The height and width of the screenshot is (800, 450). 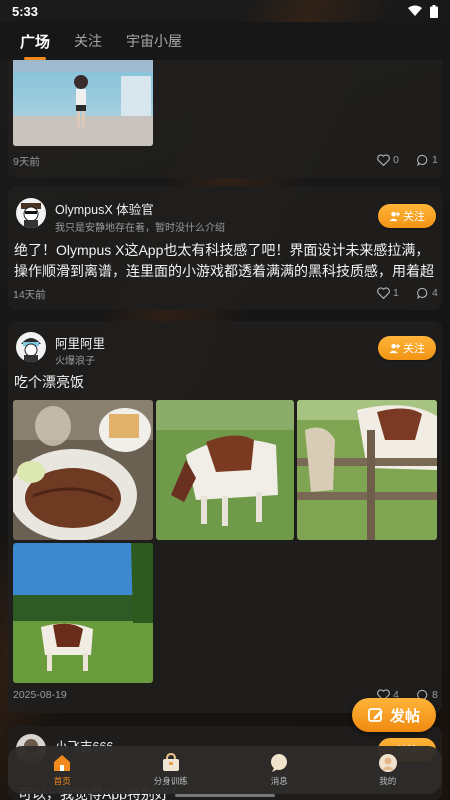 What do you see at coordinates (225, 162) in the screenshot?
I see `post-meta: 9天前 0 1` at bounding box center [225, 162].